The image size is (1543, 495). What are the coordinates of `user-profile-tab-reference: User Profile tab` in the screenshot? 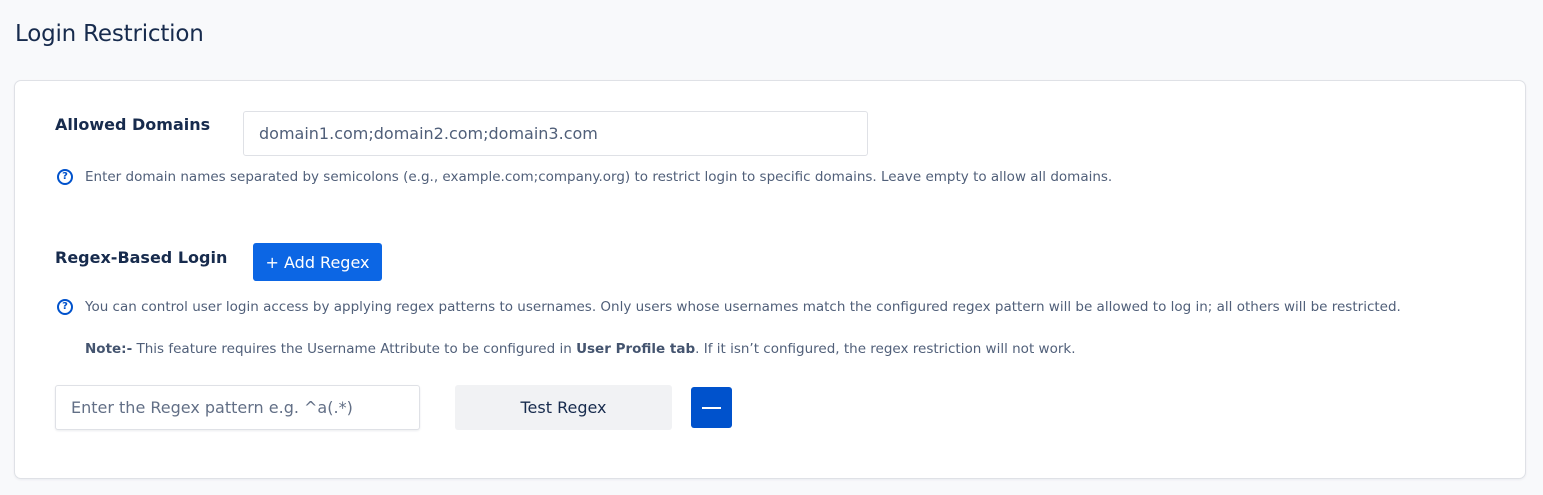 It's located at (636, 349).